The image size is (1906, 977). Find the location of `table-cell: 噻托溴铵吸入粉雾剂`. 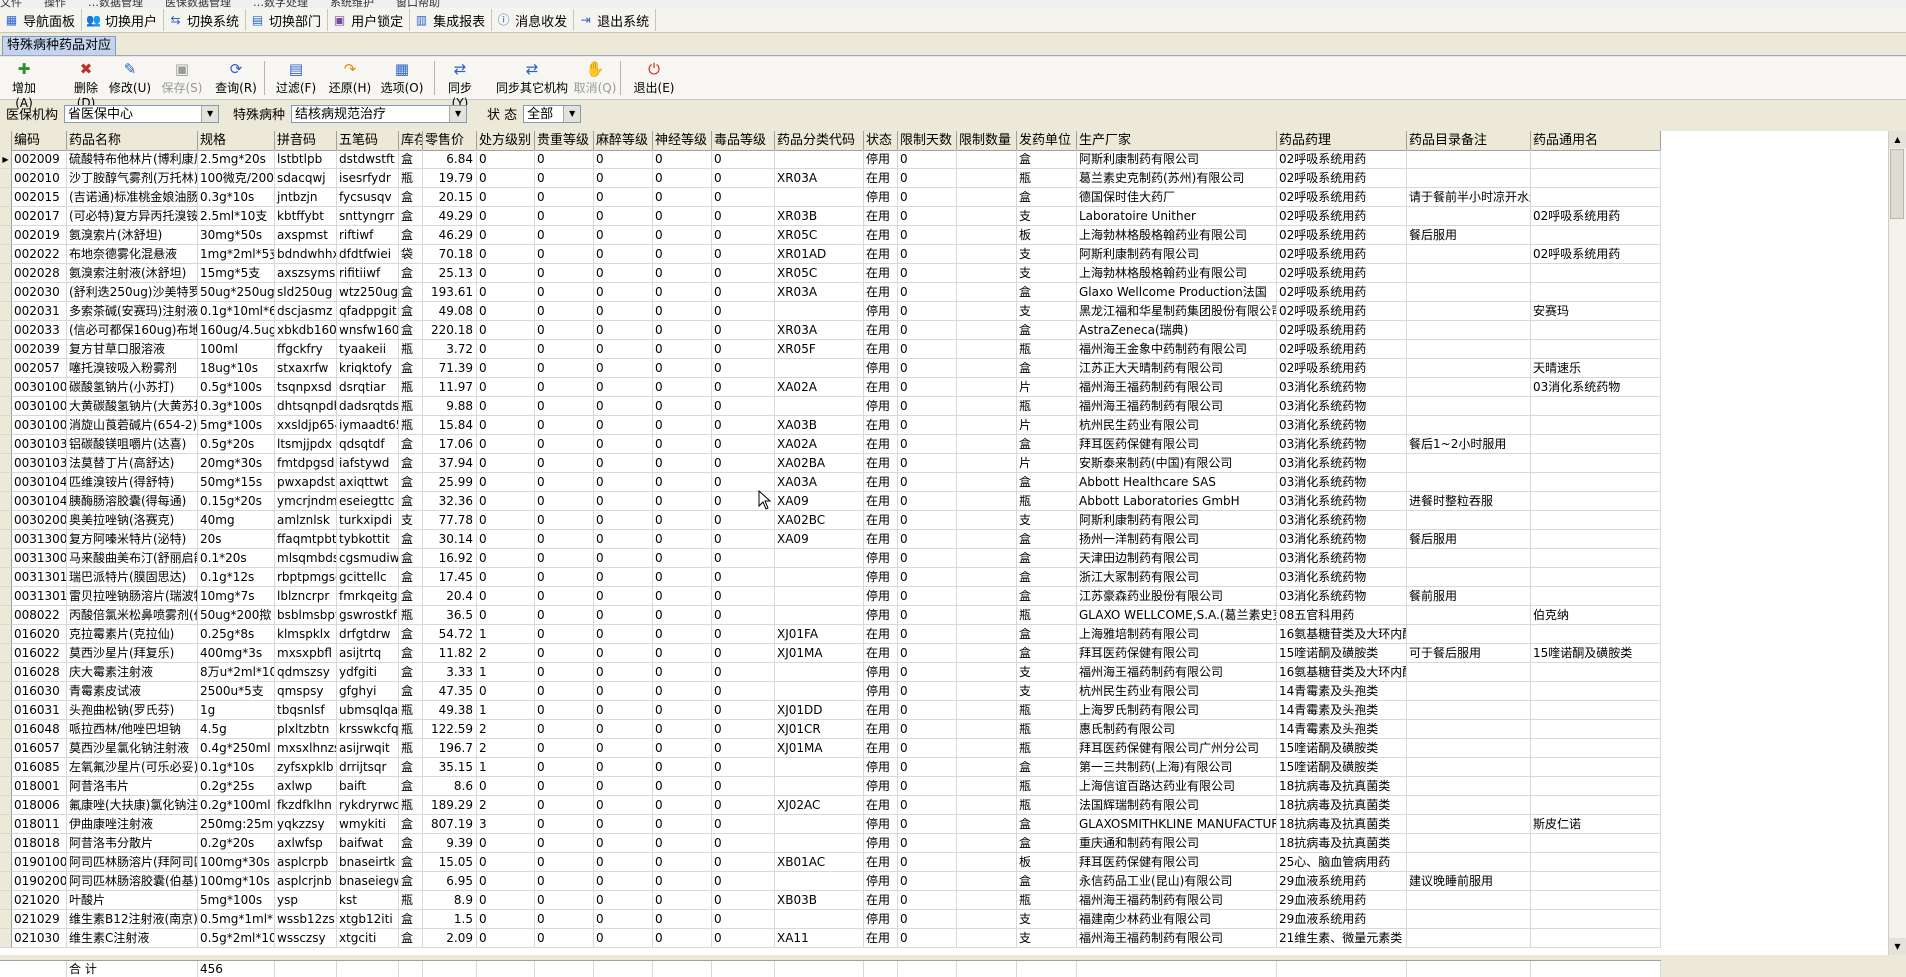

table-cell: 噻托溴铵吸入粉雾剂 is located at coordinates (132, 368).